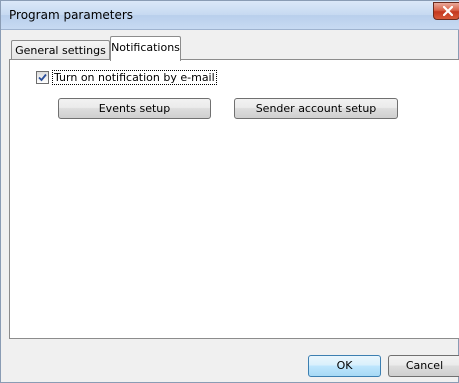 This screenshot has height=383, width=459. Describe the element at coordinates (230, 15) in the screenshot. I see `title-bar: Program parameters` at that location.